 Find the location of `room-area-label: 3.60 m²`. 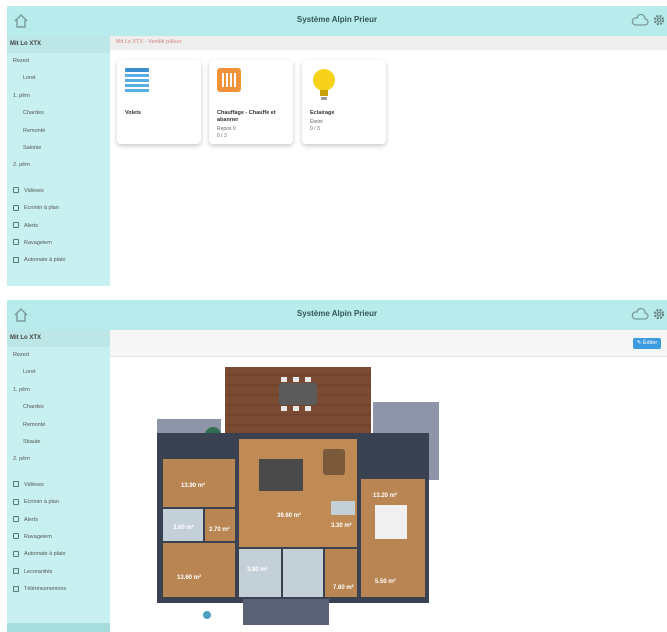

room-area-label: 3.60 m² is located at coordinates (183, 527).